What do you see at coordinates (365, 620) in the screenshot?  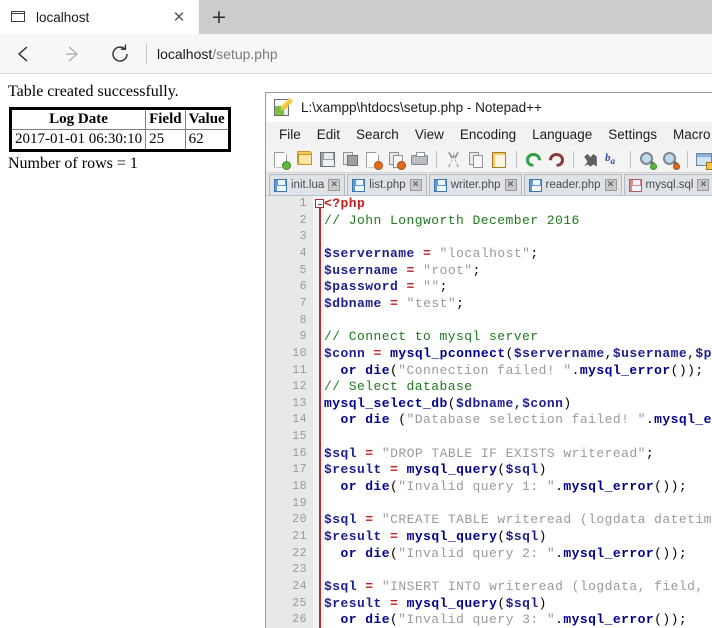 I see `code-token: or die` at bounding box center [365, 620].